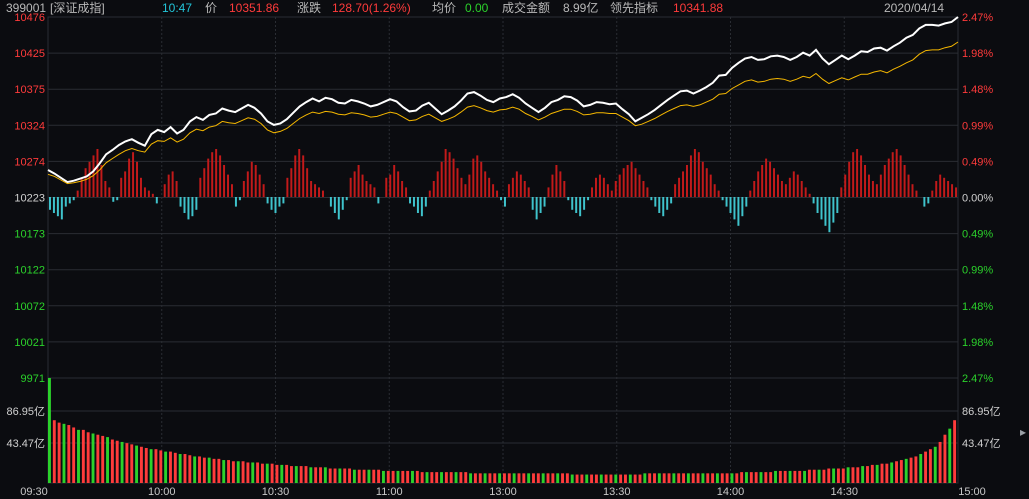  I want to click on pct-tick-label: 2.47%, so click(977, 379).